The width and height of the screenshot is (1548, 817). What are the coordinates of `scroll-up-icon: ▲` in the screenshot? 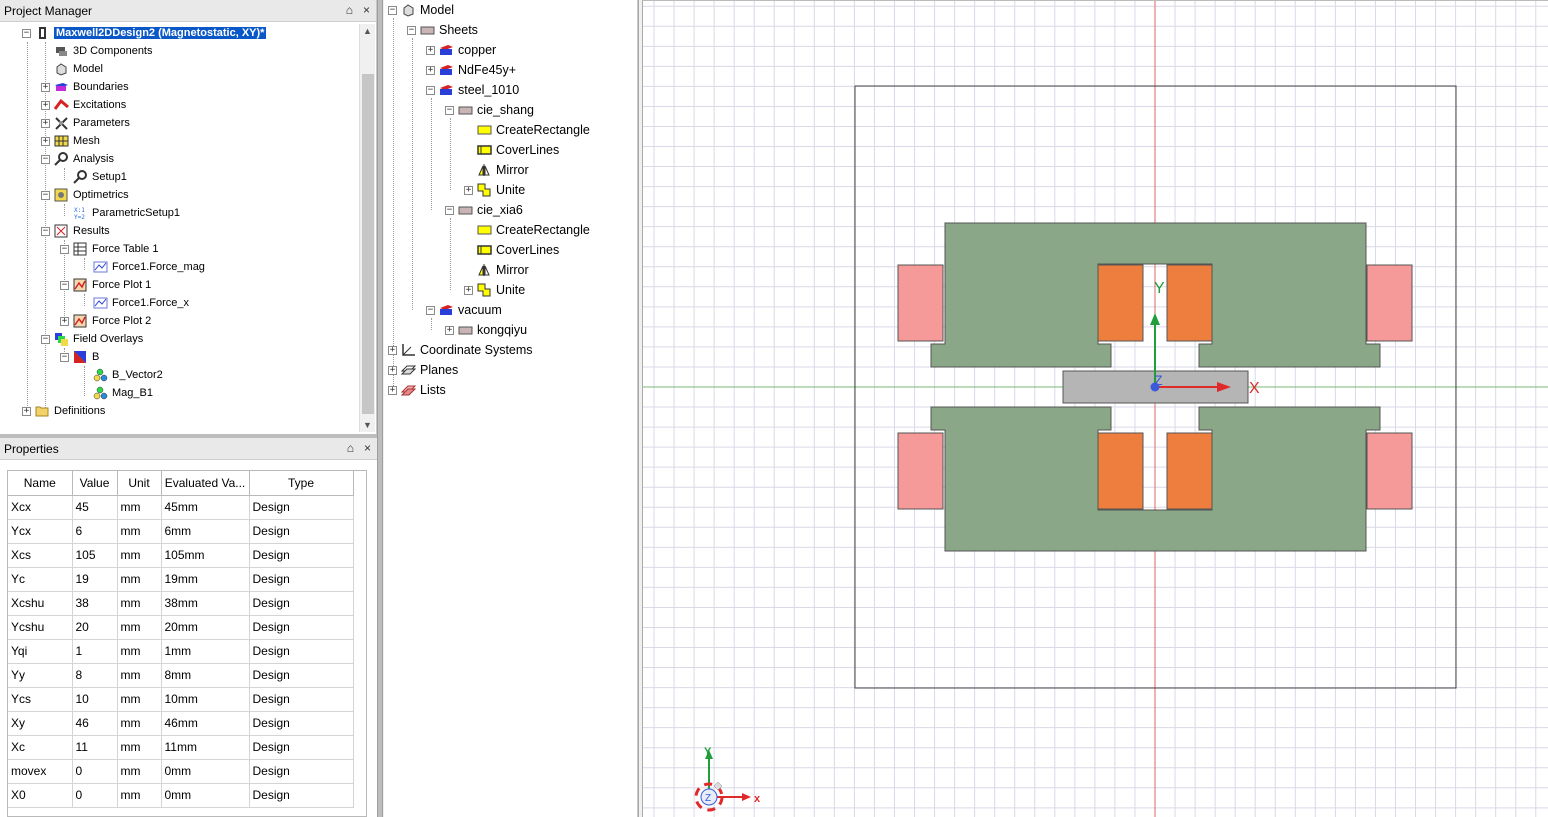 It's located at (367, 31).